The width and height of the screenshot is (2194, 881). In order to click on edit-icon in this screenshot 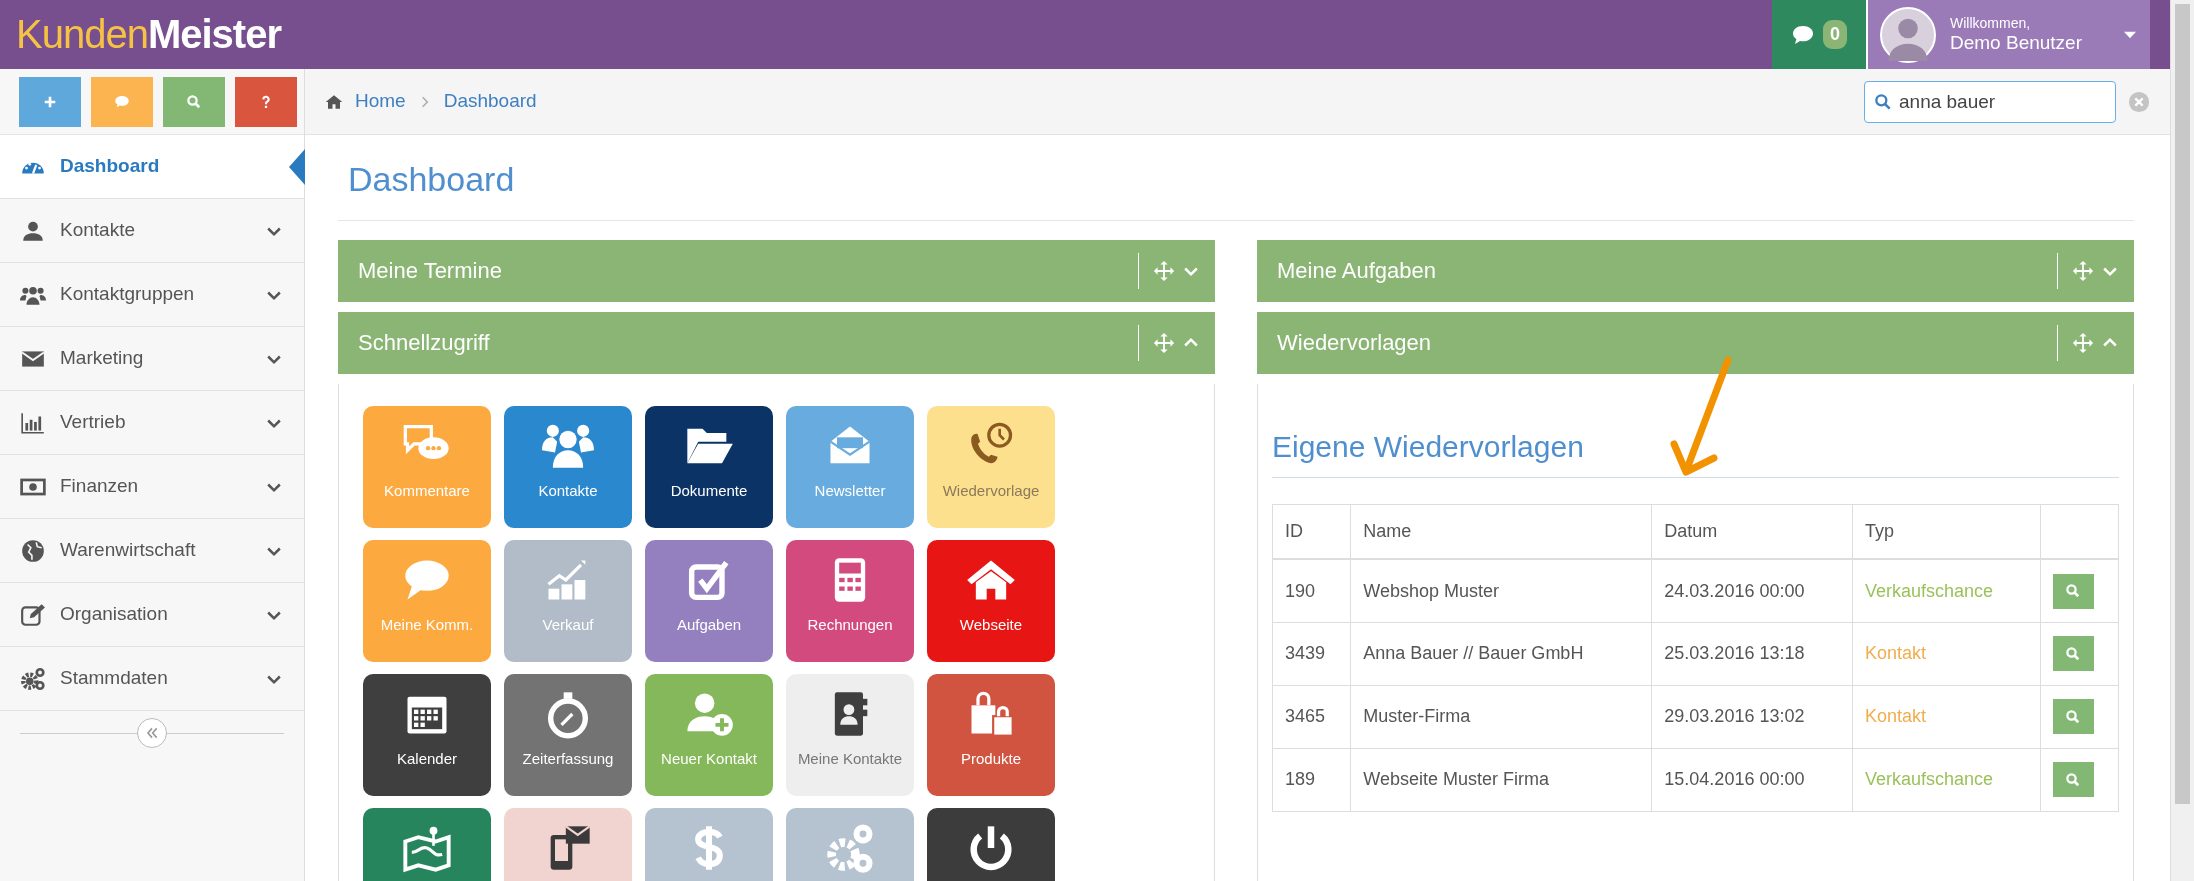, I will do `click(33, 614)`.